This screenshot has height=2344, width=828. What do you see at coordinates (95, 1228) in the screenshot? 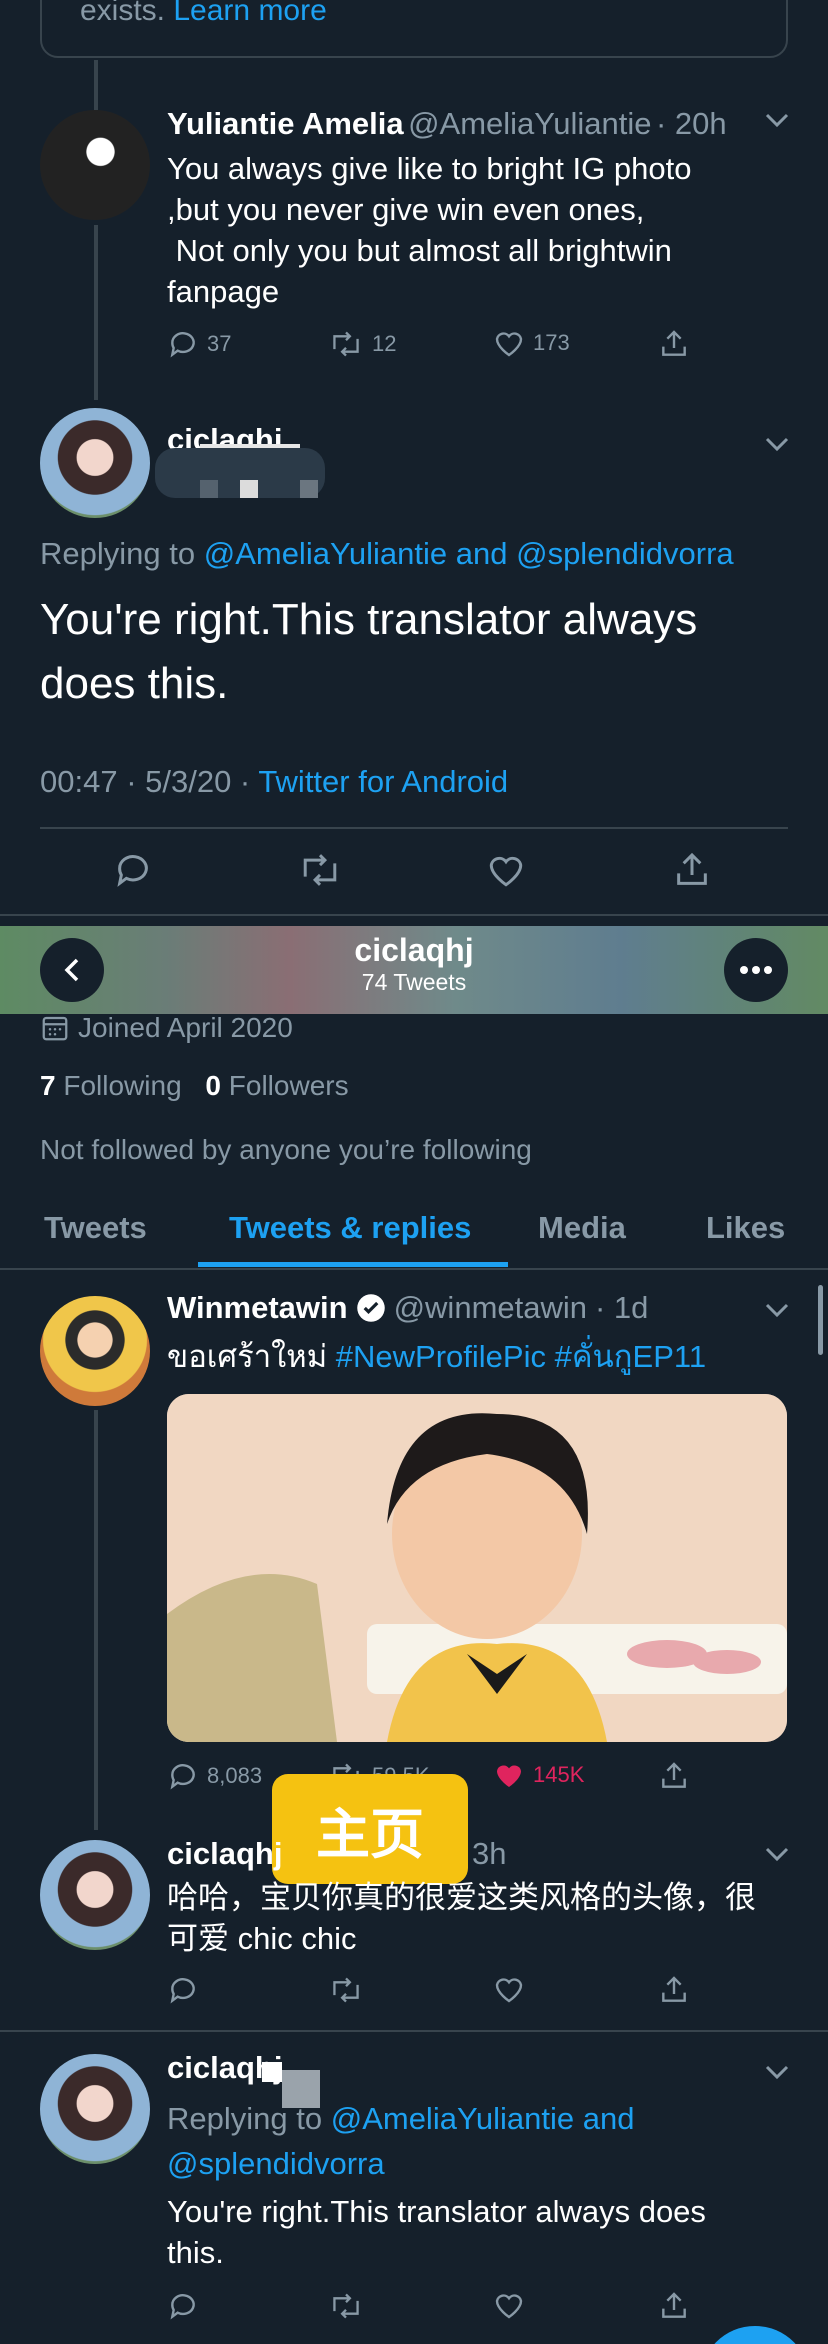
I see `tab-tweets: Tweets` at bounding box center [95, 1228].